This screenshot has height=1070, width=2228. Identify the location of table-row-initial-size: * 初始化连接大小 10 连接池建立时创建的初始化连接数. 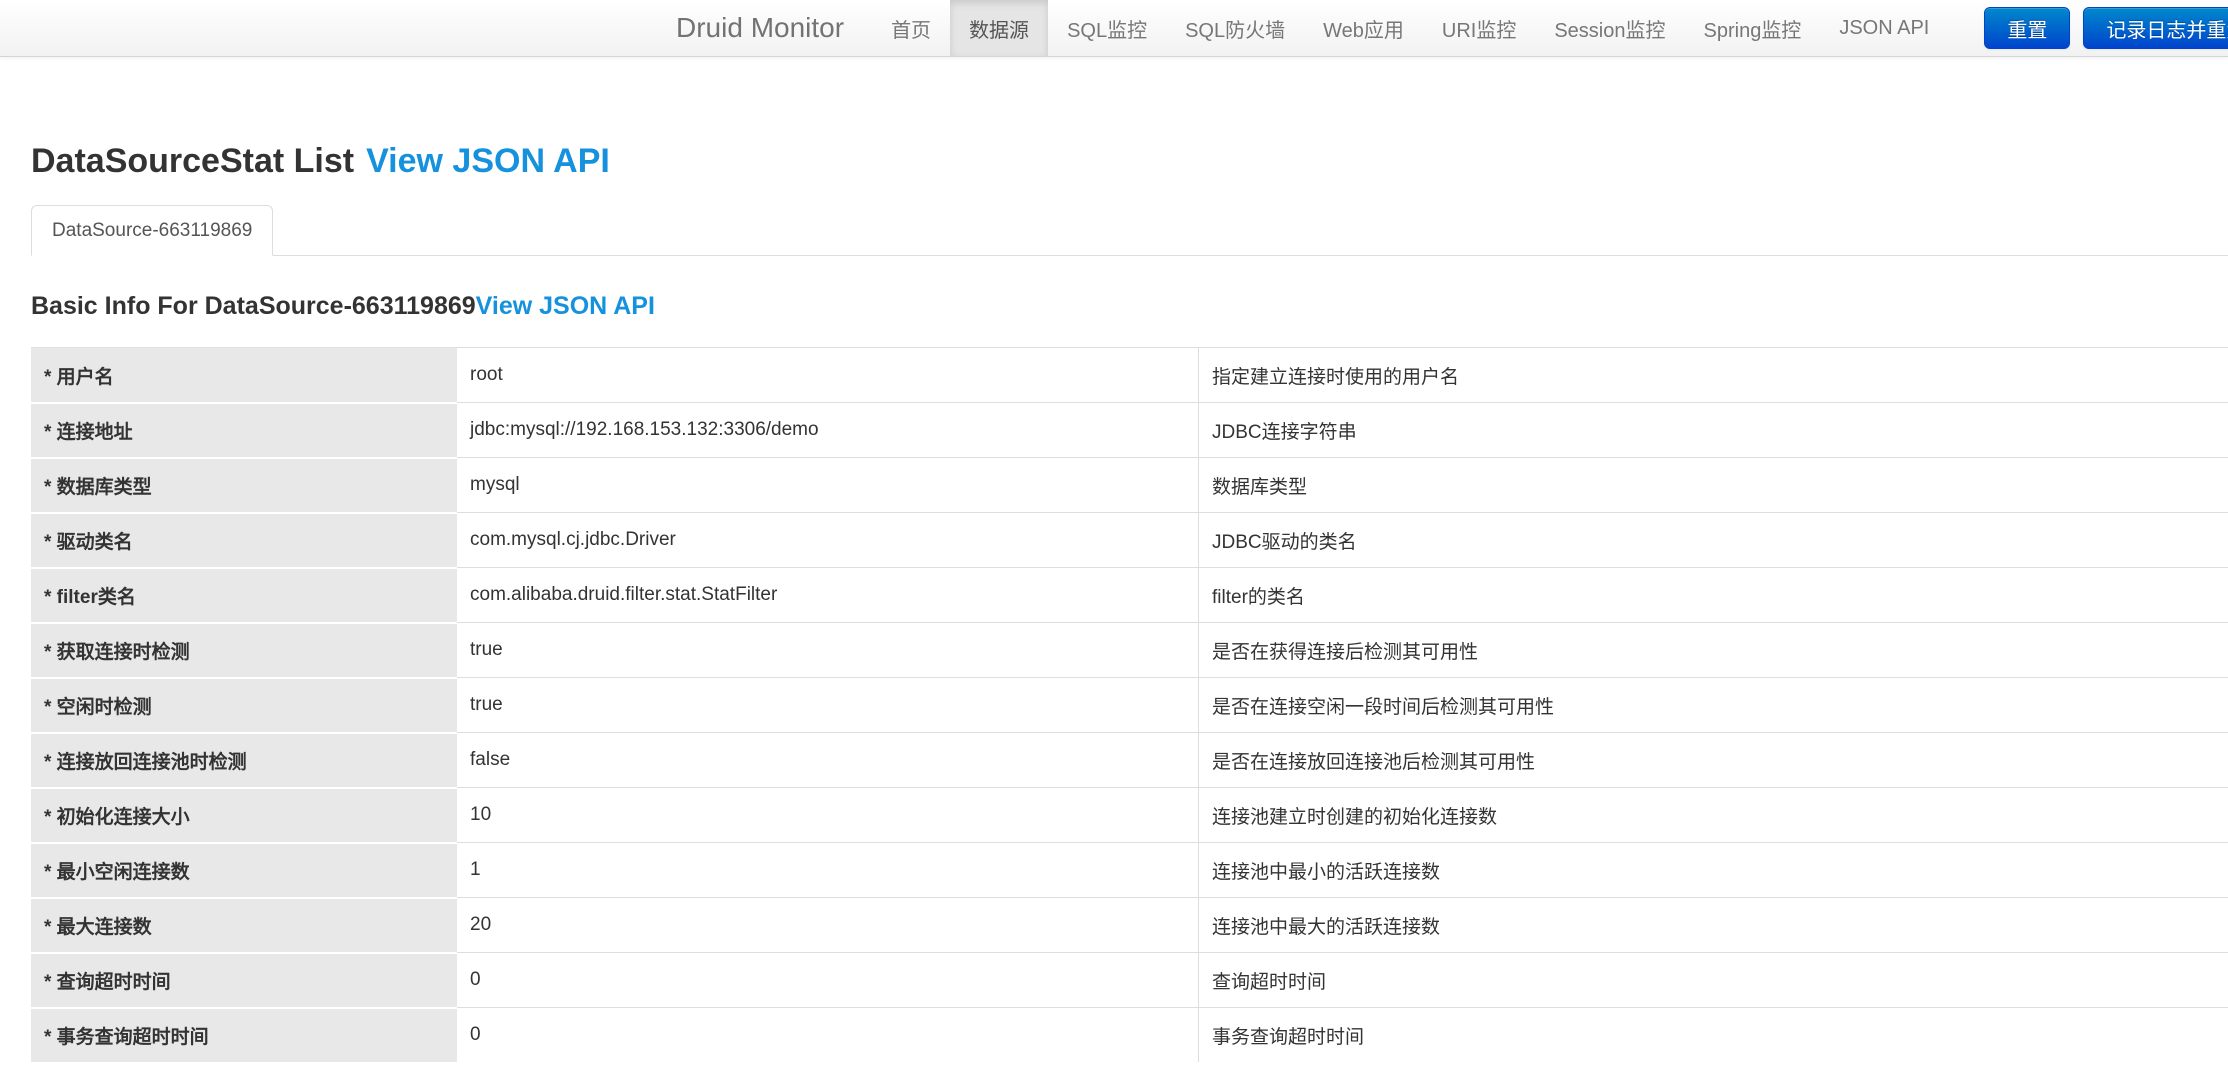
(1129, 815).